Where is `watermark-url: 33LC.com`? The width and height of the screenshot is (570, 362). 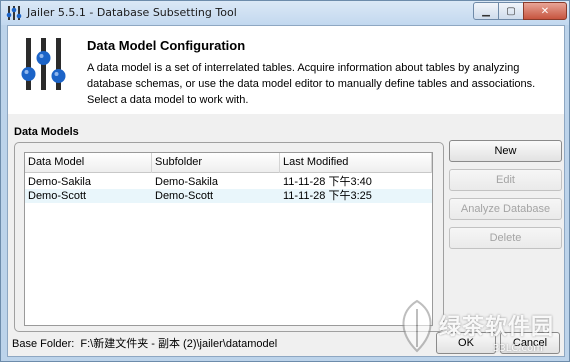 watermark-url: 33LC.com is located at coordinates (518, 348).